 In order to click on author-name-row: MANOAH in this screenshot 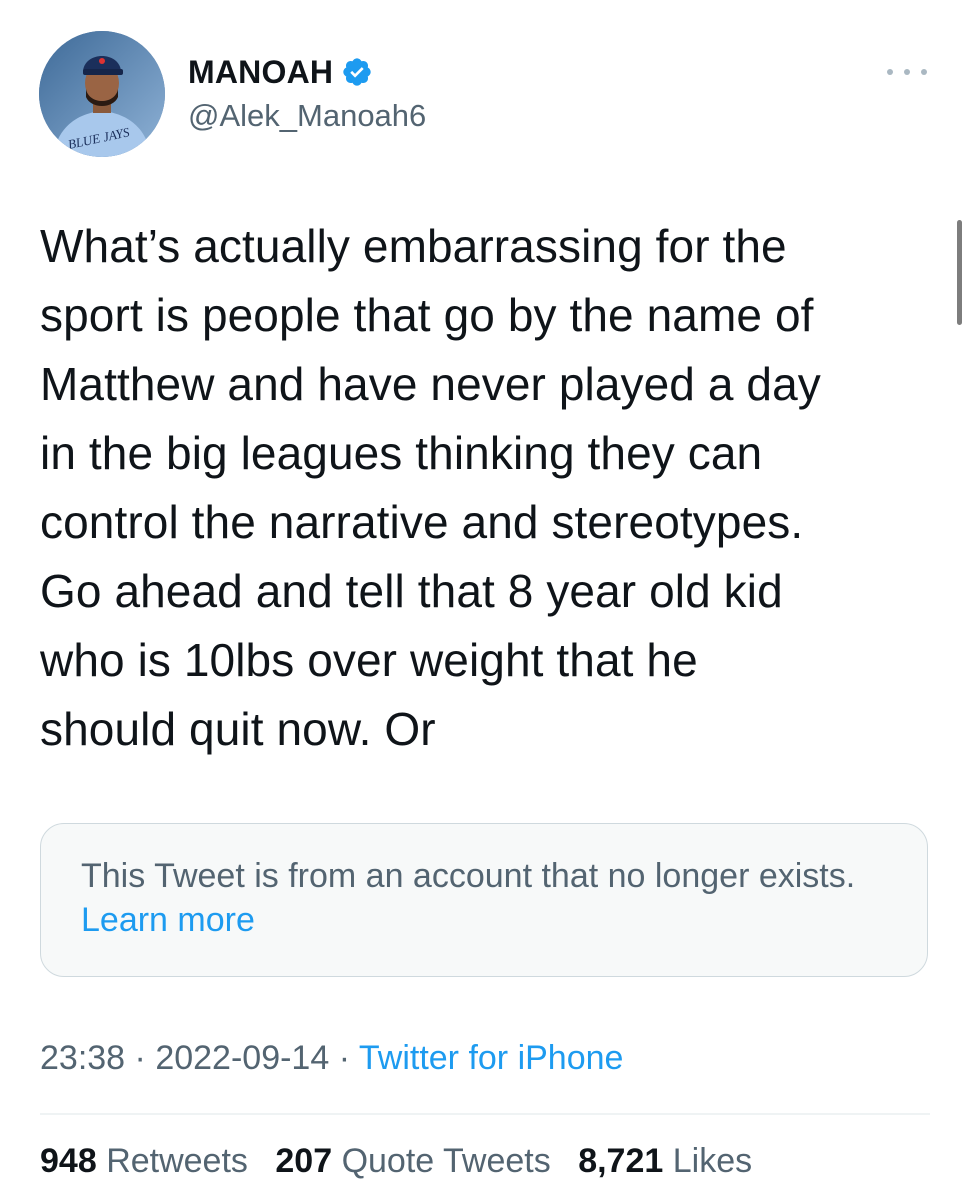, I will do `click(280, 72)`.